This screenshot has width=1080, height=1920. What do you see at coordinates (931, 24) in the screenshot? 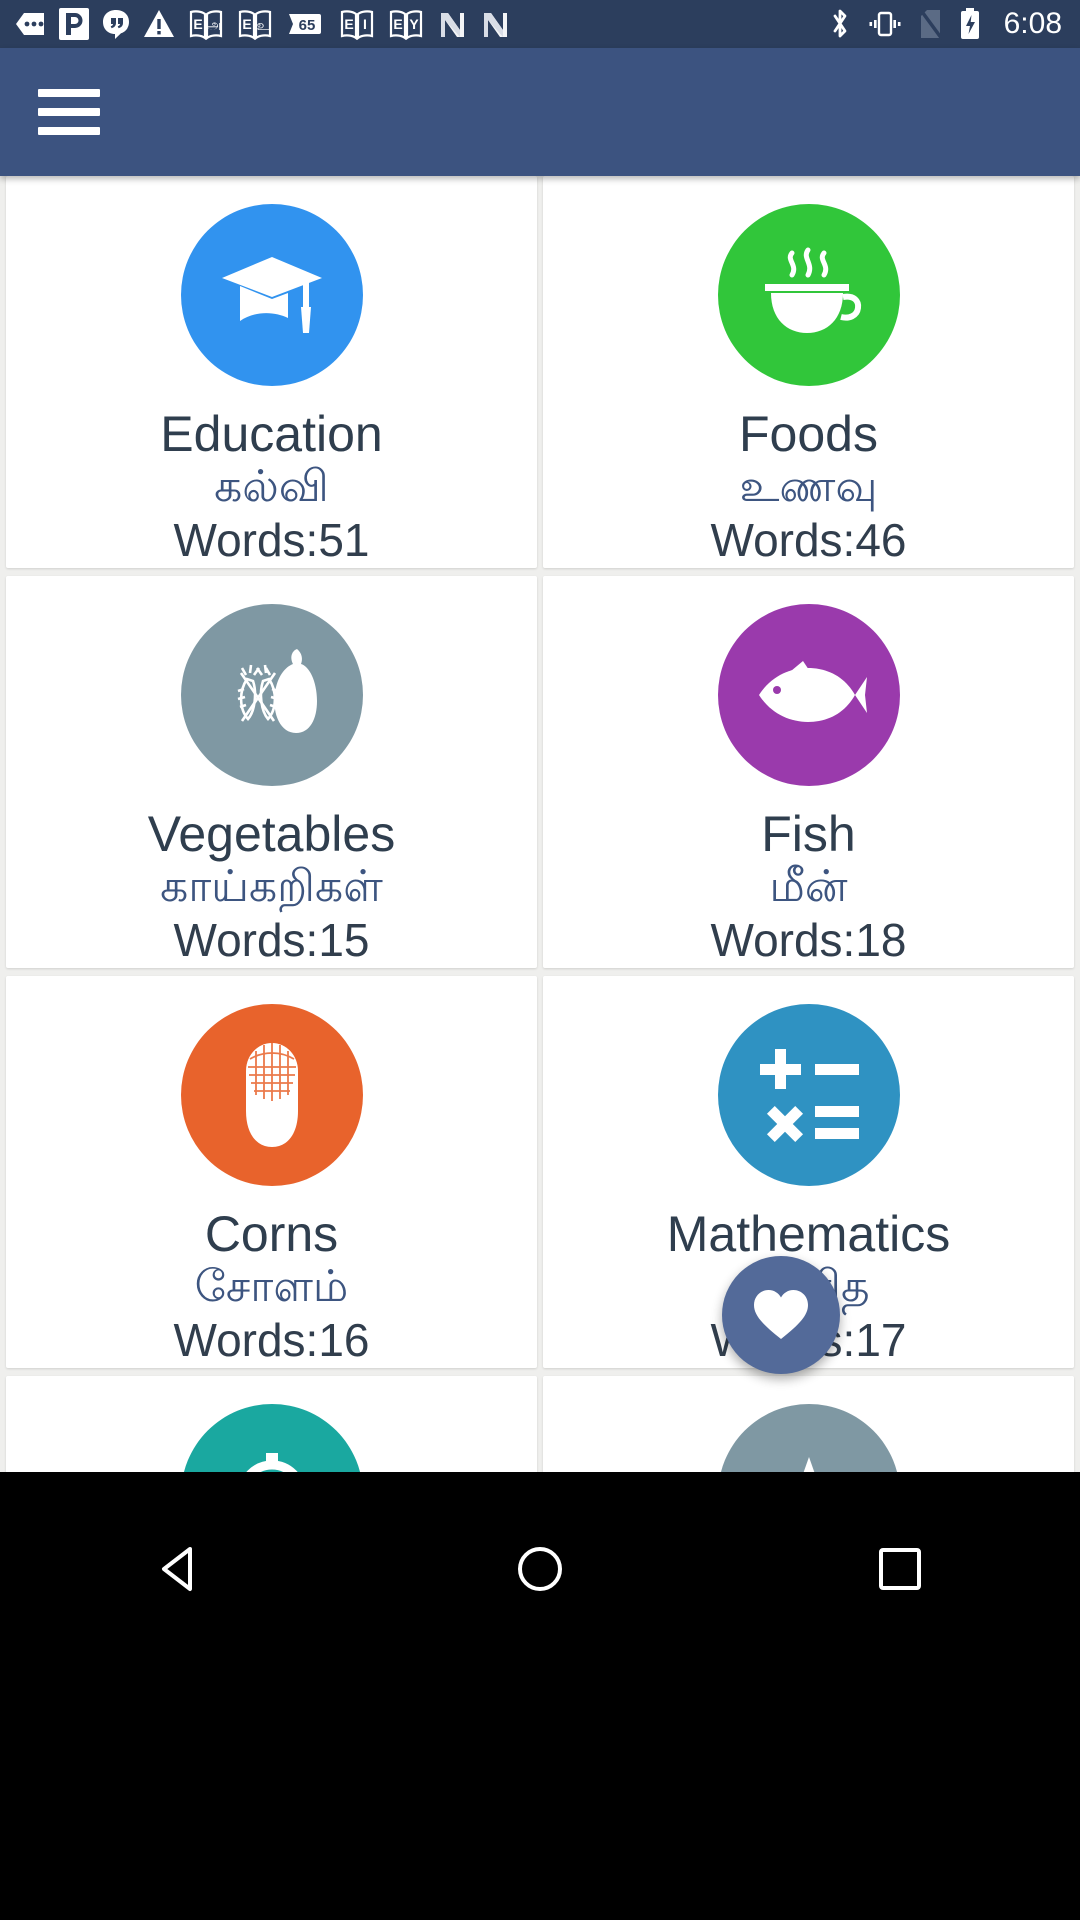
I see `no-sim-icon` at bounding box center [931, 24].